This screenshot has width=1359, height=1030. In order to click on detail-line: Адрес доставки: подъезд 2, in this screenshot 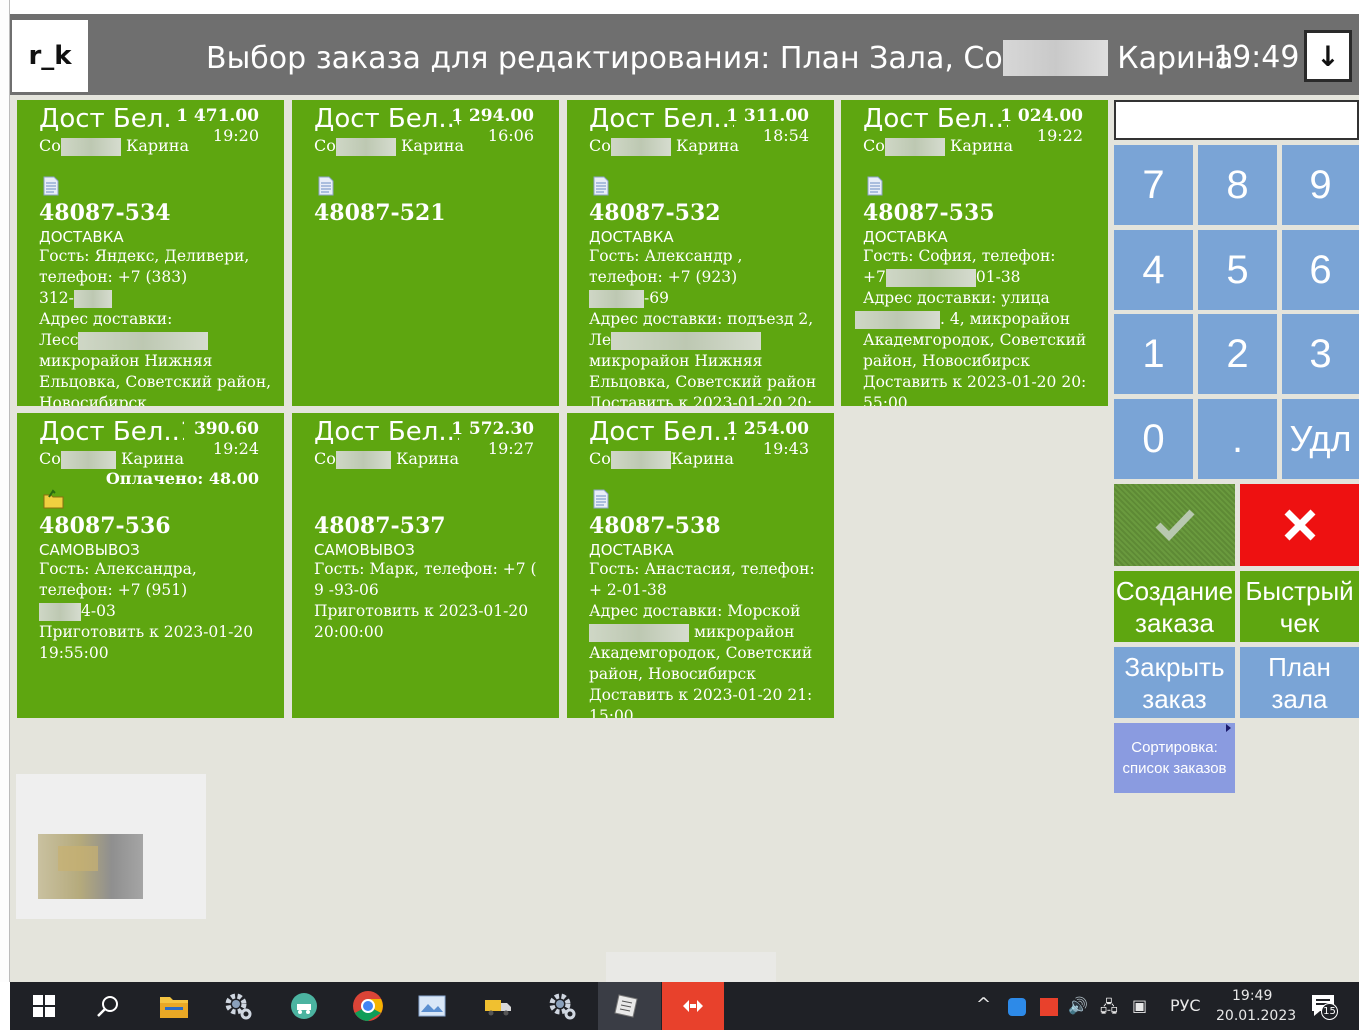, I will do `click(701, 319)`.